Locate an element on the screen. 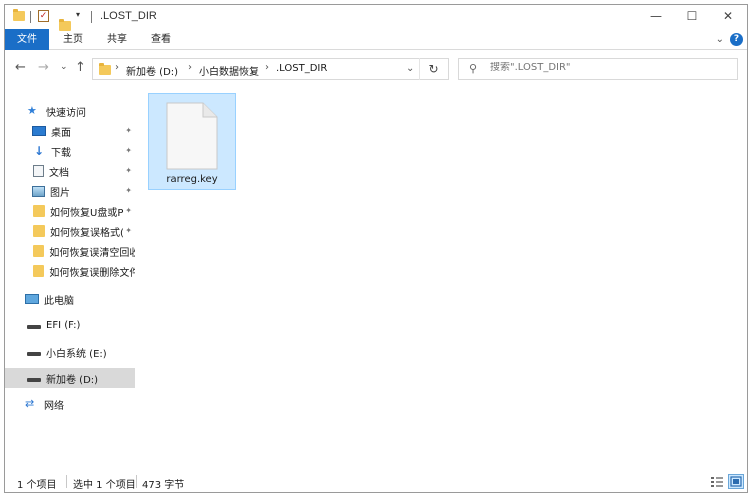  search-icon: ⚲ is located at coordinates (473, 68).